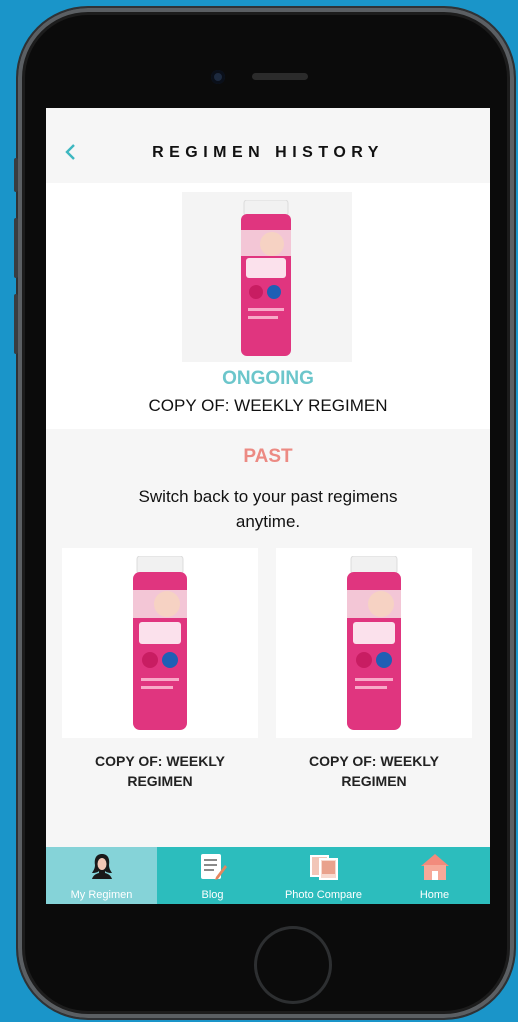 The height and width of the screenshot is (1022, 518). What do you see at coordinates (323, 895) in the screenshot?
I see `tab-label: Photo Compare` at bounding box center [323, 895].